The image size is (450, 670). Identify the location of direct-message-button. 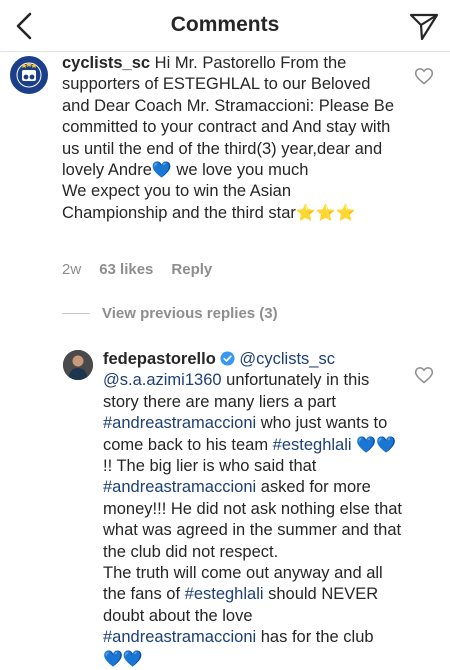
(424, 26).